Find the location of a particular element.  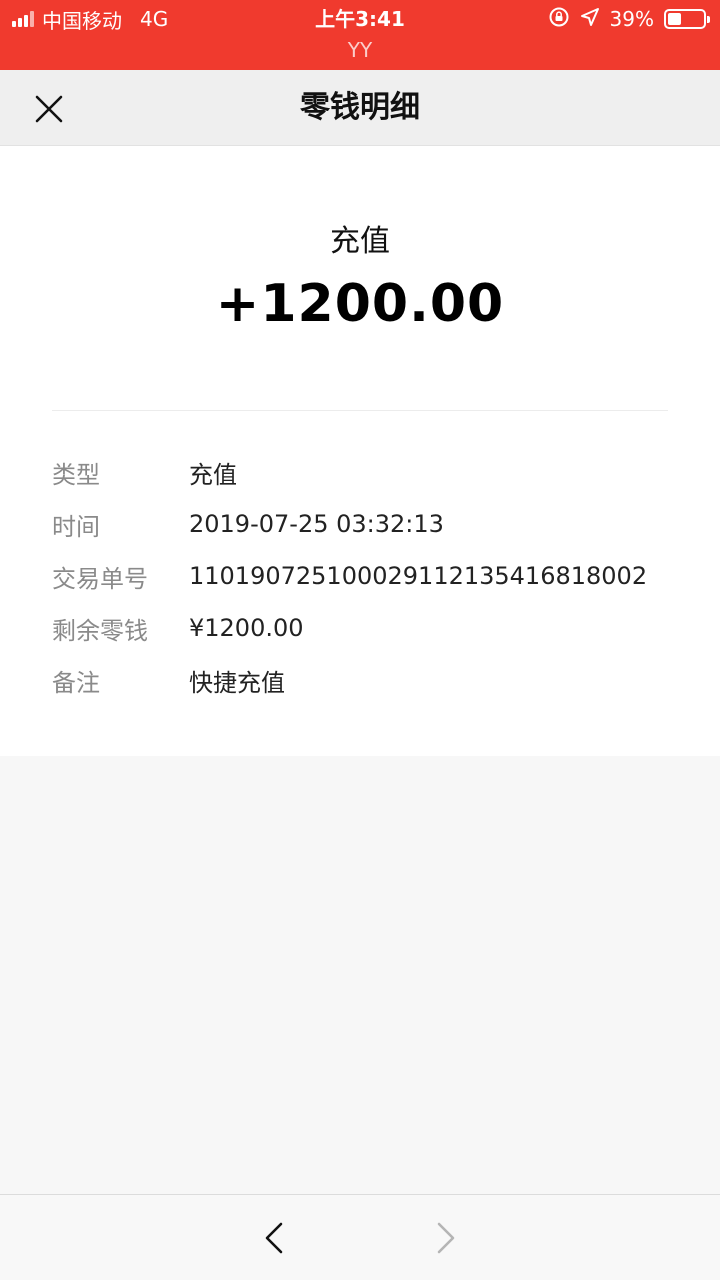

close-button is located at coordinates (49, 109).